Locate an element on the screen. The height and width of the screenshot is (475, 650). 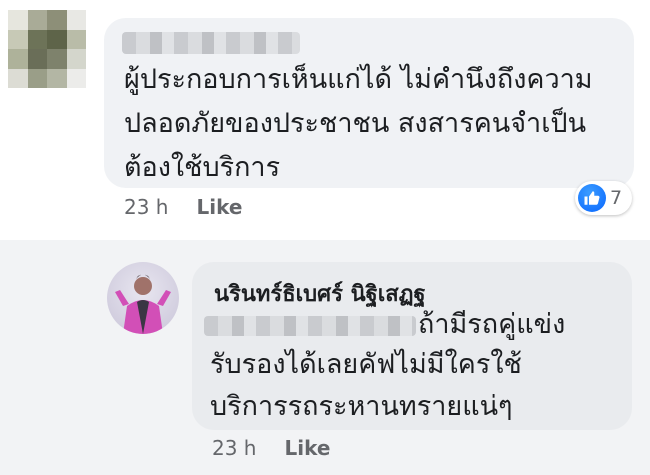
reply-timestamp: 23 h is located at coordinates (234, 448).